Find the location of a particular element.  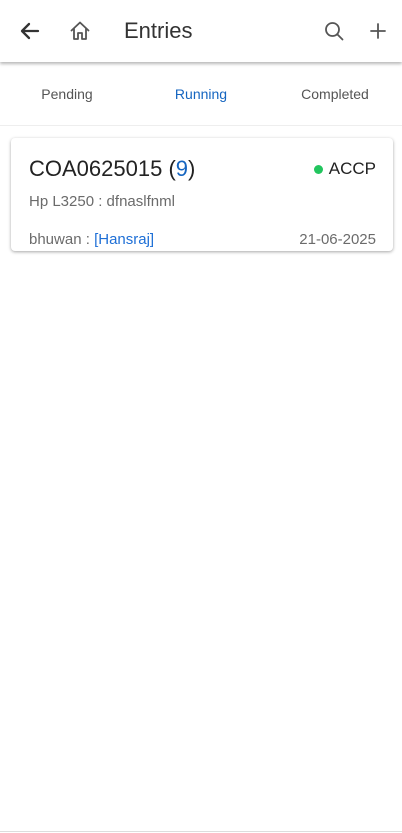

home-button is located at coordinates (80, 31).